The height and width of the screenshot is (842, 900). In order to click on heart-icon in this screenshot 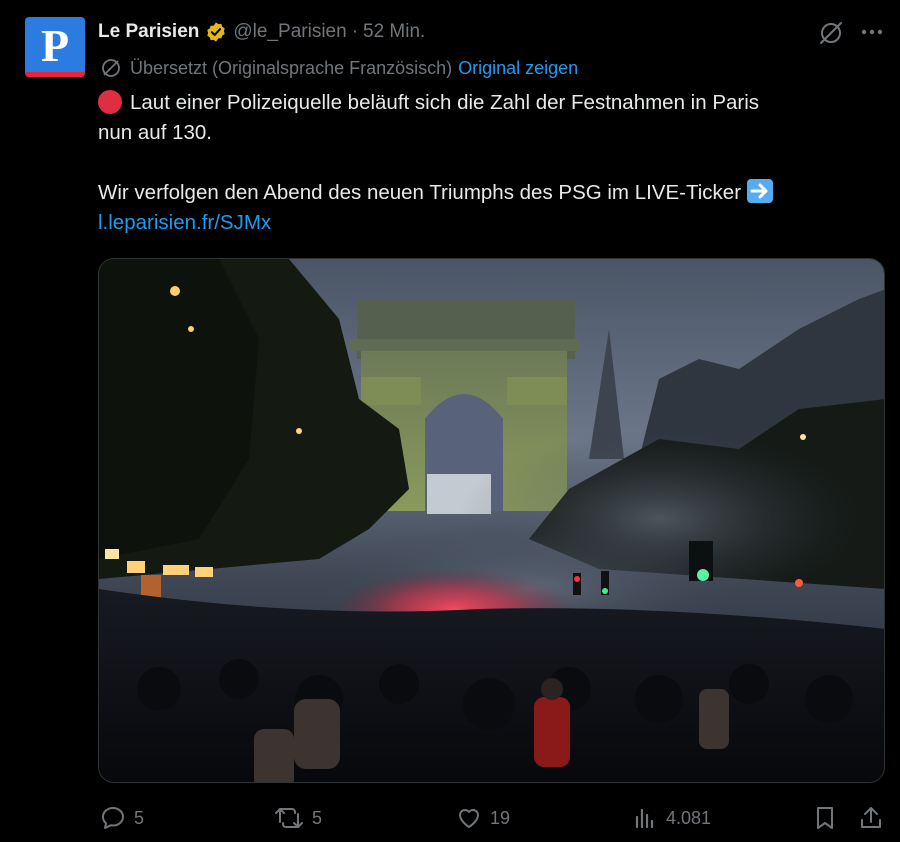, I will do `click(469, 818)`.